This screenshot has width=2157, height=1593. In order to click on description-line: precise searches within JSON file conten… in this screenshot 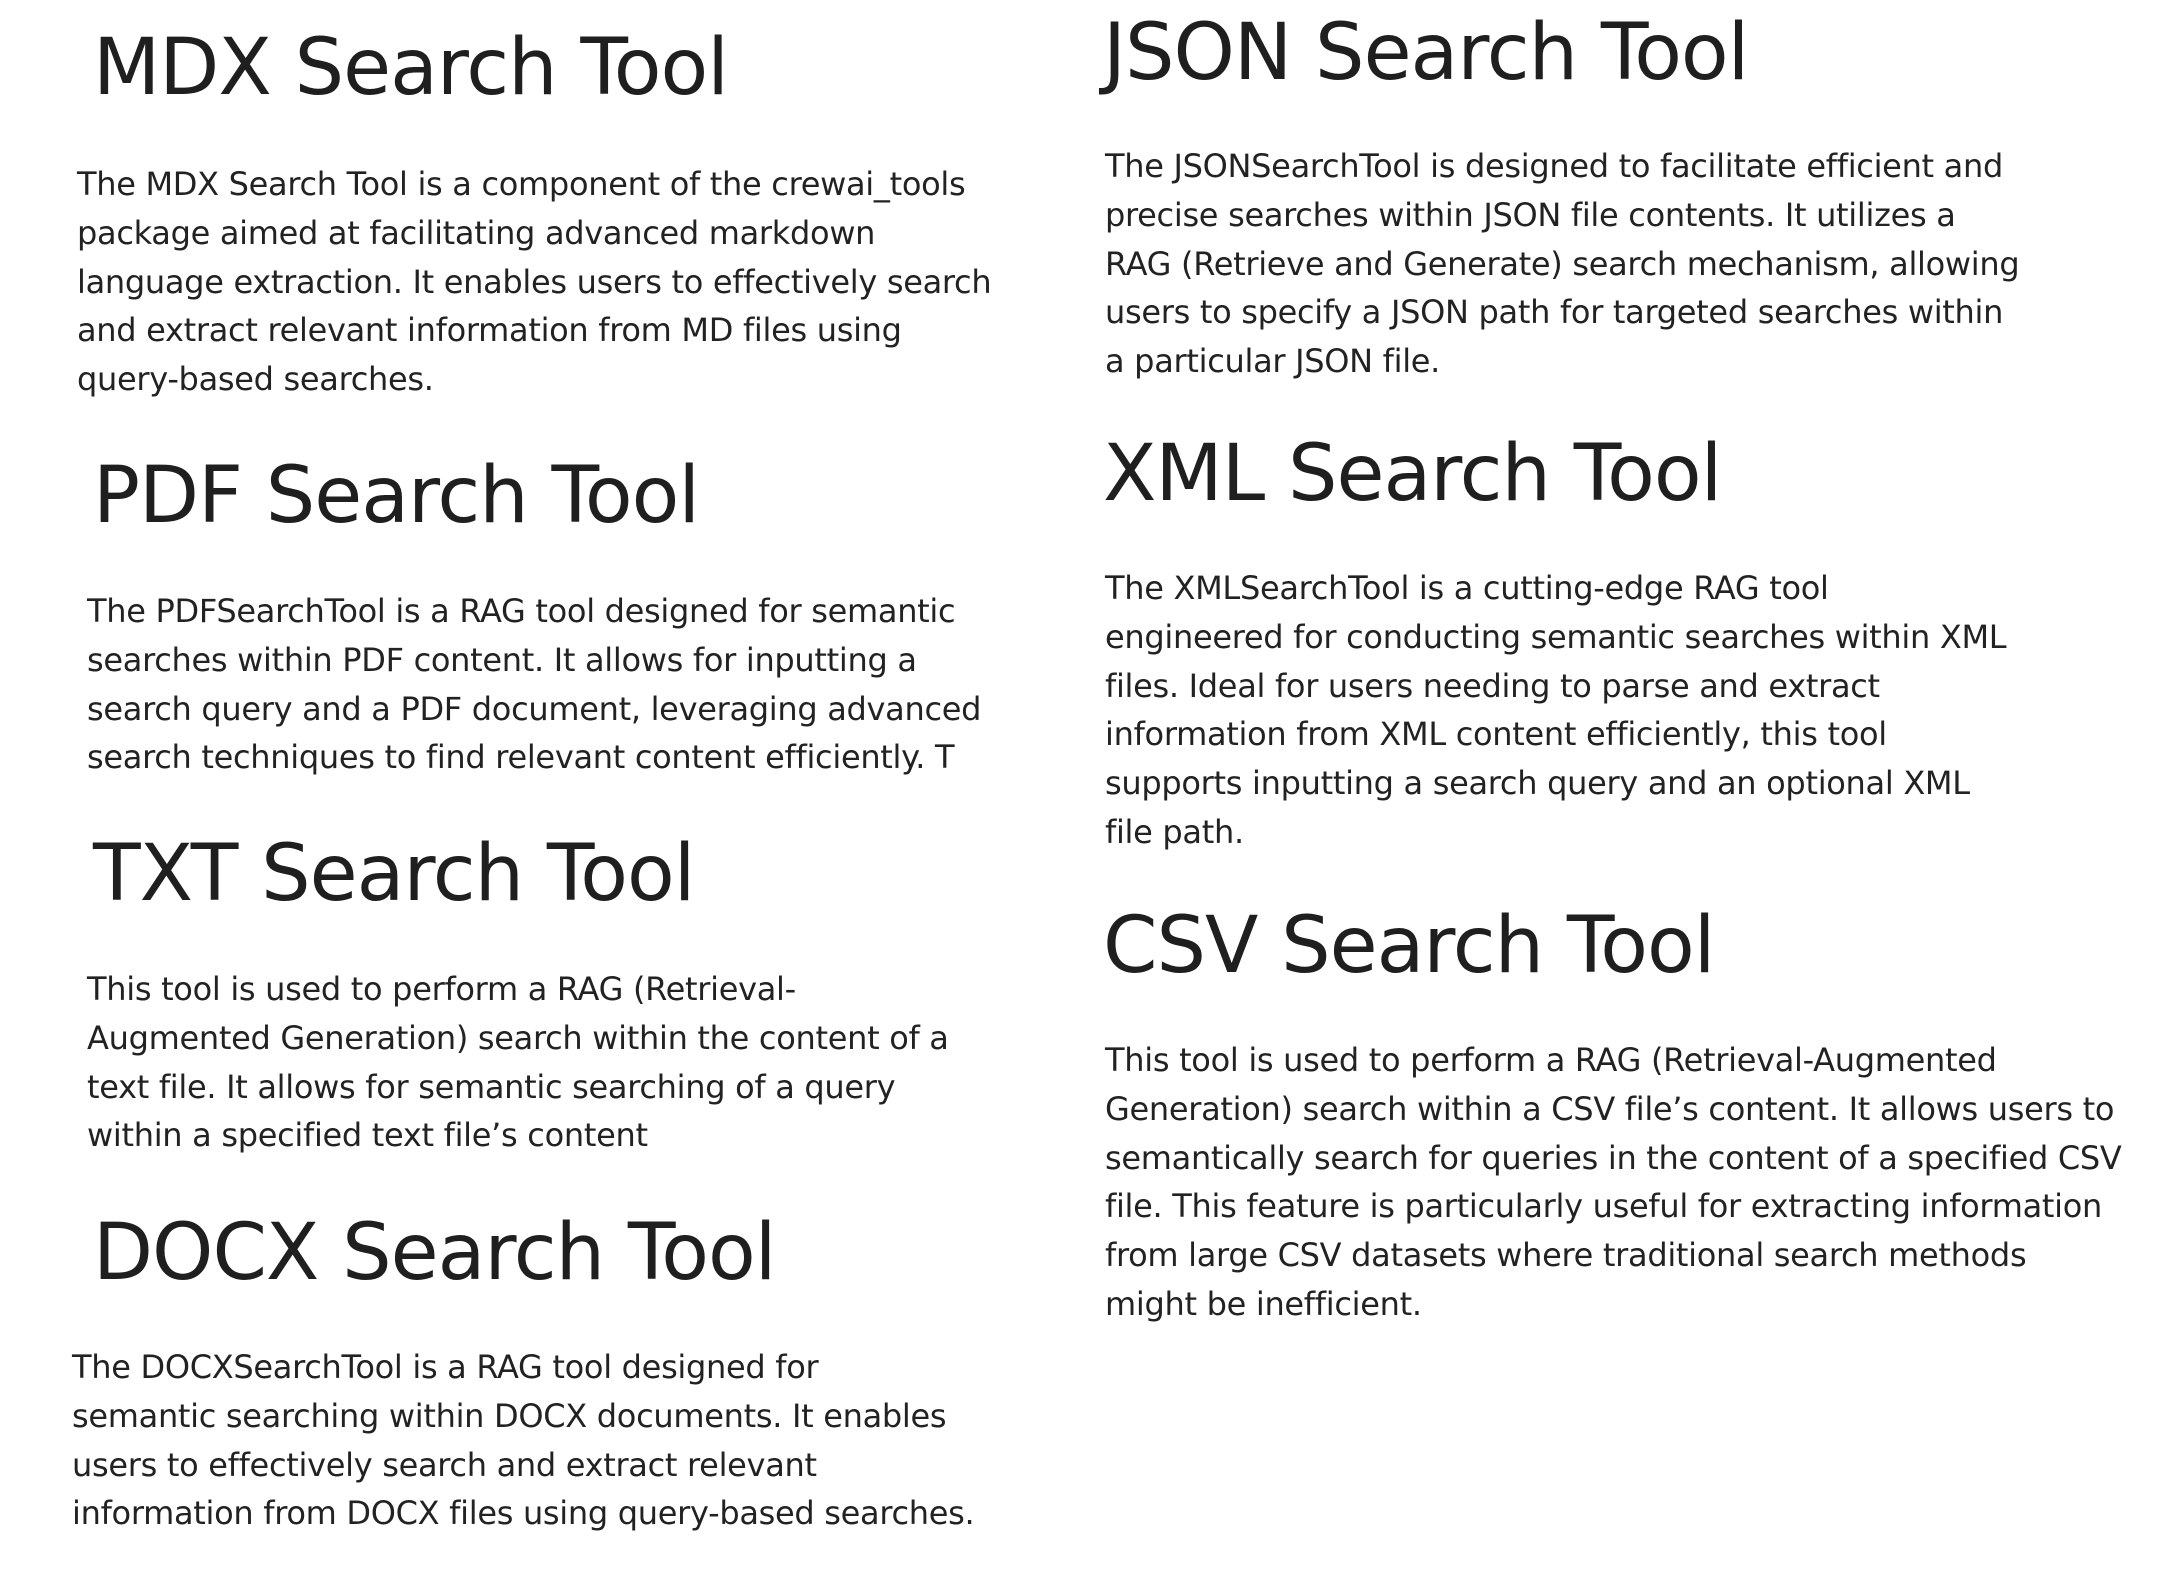, I will do `click(1530, 214)`.